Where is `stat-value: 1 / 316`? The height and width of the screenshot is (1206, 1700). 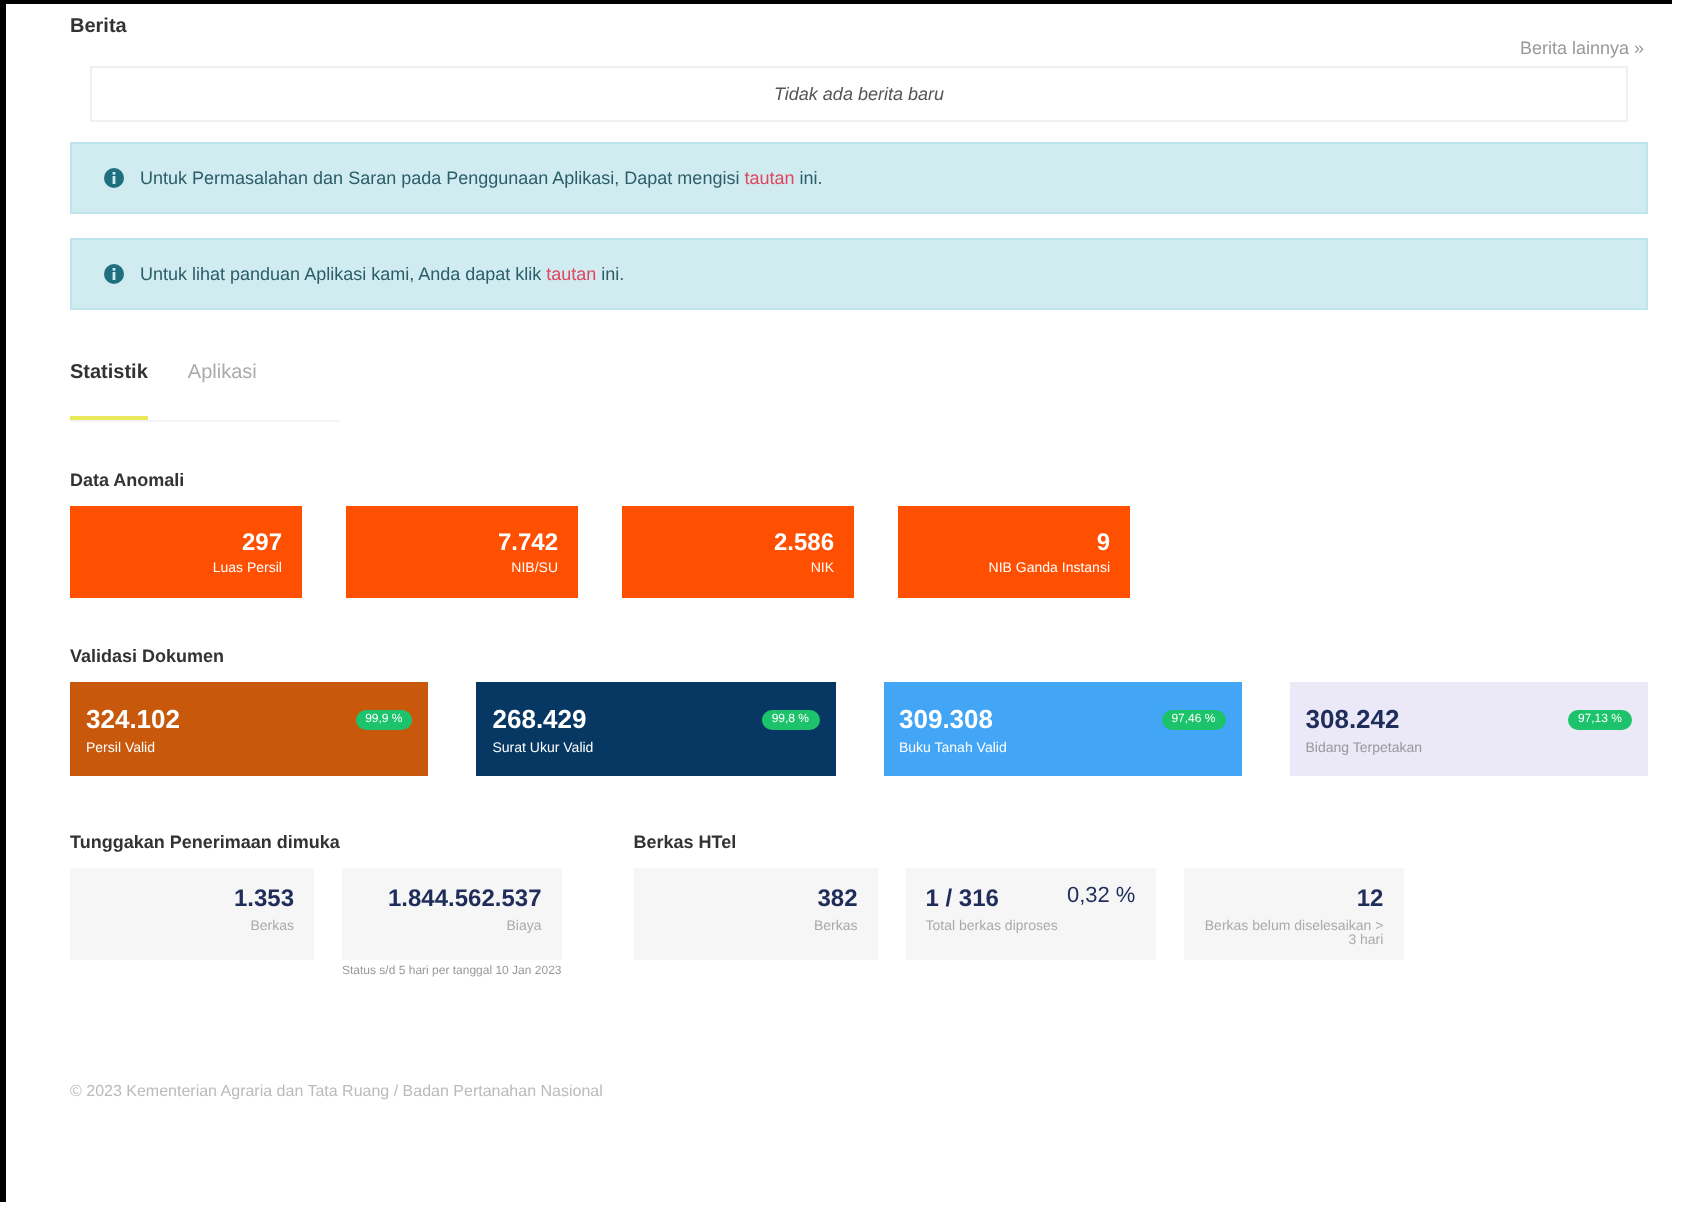 stat-value: 1 / 316 is located at coordinates (962, 898).